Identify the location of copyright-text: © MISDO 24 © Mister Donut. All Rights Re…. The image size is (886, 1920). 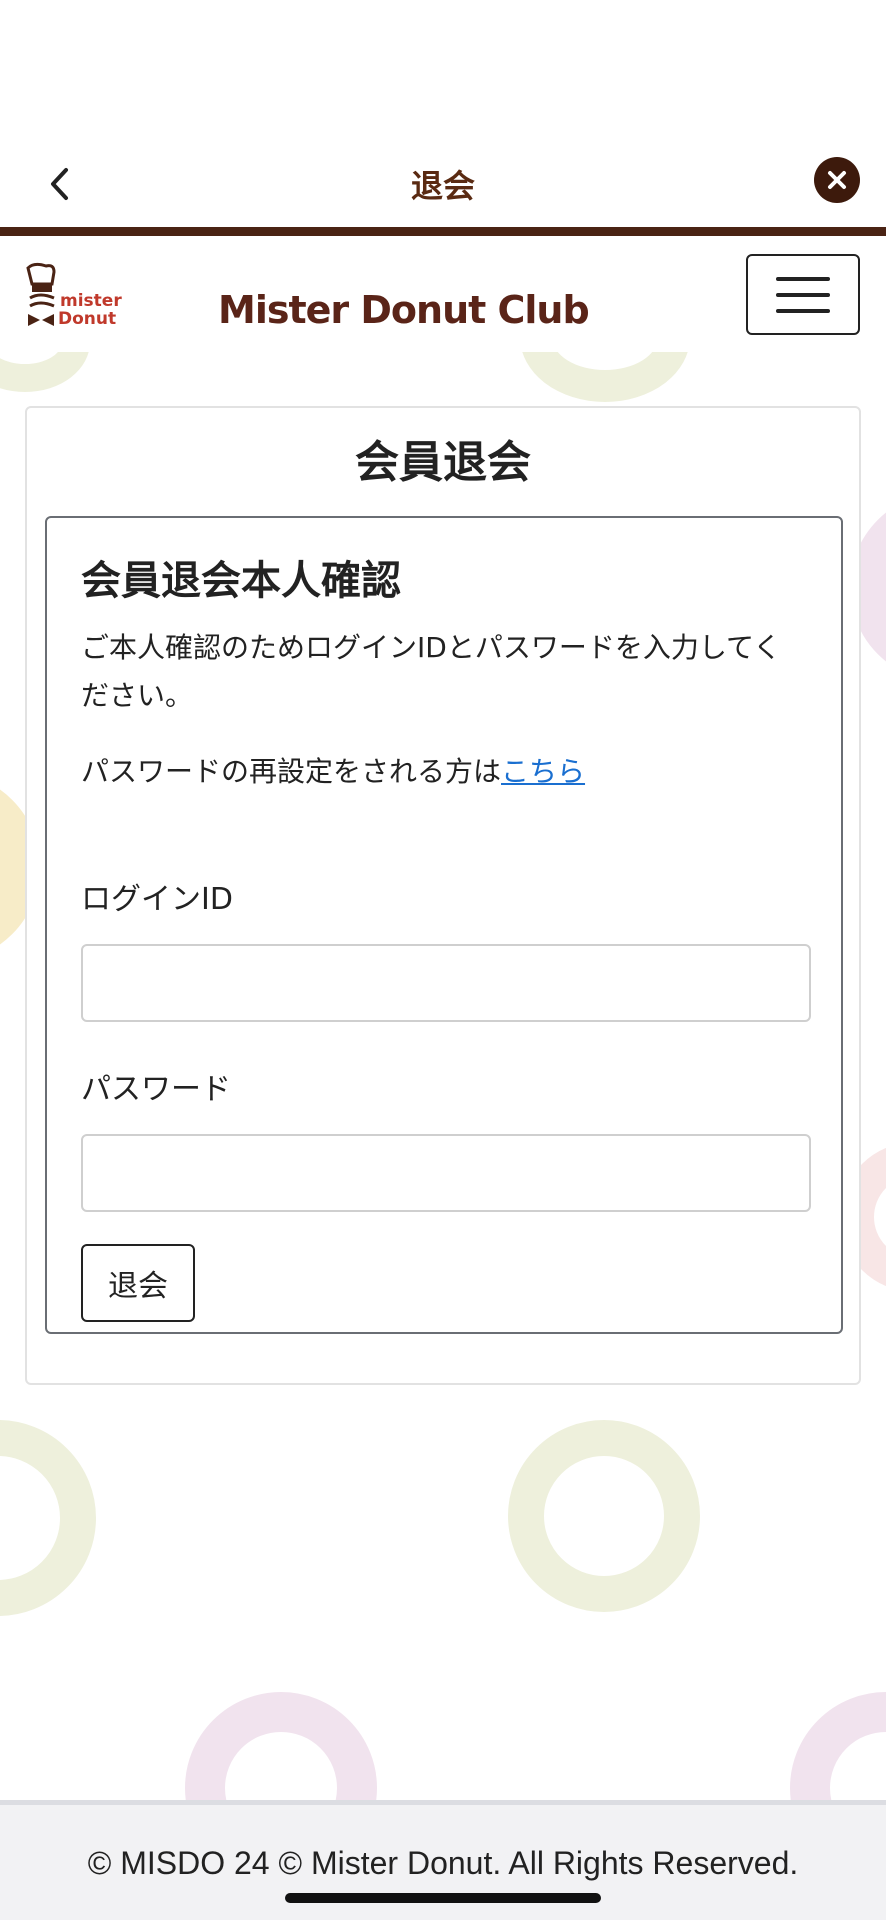
(443, 1863).